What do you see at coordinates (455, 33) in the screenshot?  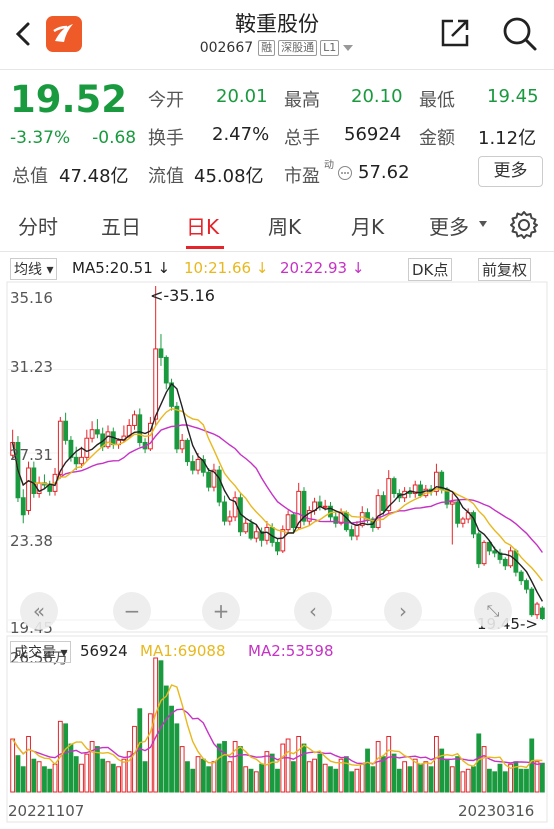 I see `share-icon` at bounding box center [455, 33].